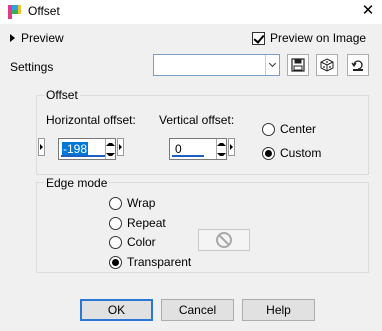 This screenshot has width=382, height=331. I want to click on link-toggle, so click(41, 147).